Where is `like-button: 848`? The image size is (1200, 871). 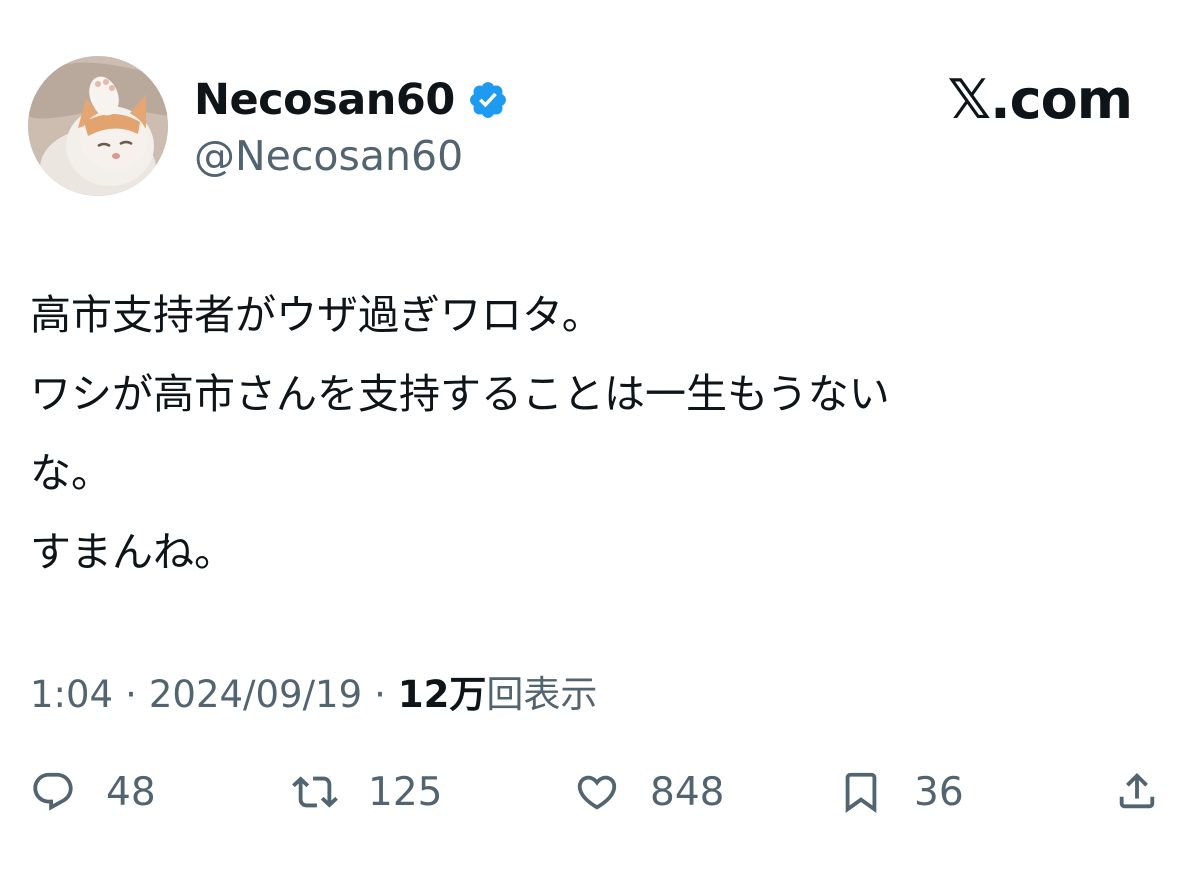 like-button: 848 is located at coordinates (649, 792).